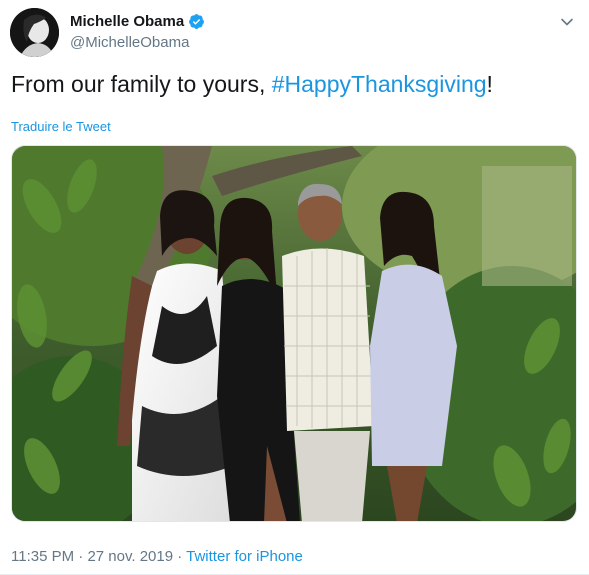 This screenshot has height=575, width=589. Describe the element at coordinates (127, 21) in the screenshot. I see `author-display-name: Michelle Obama` at that location.